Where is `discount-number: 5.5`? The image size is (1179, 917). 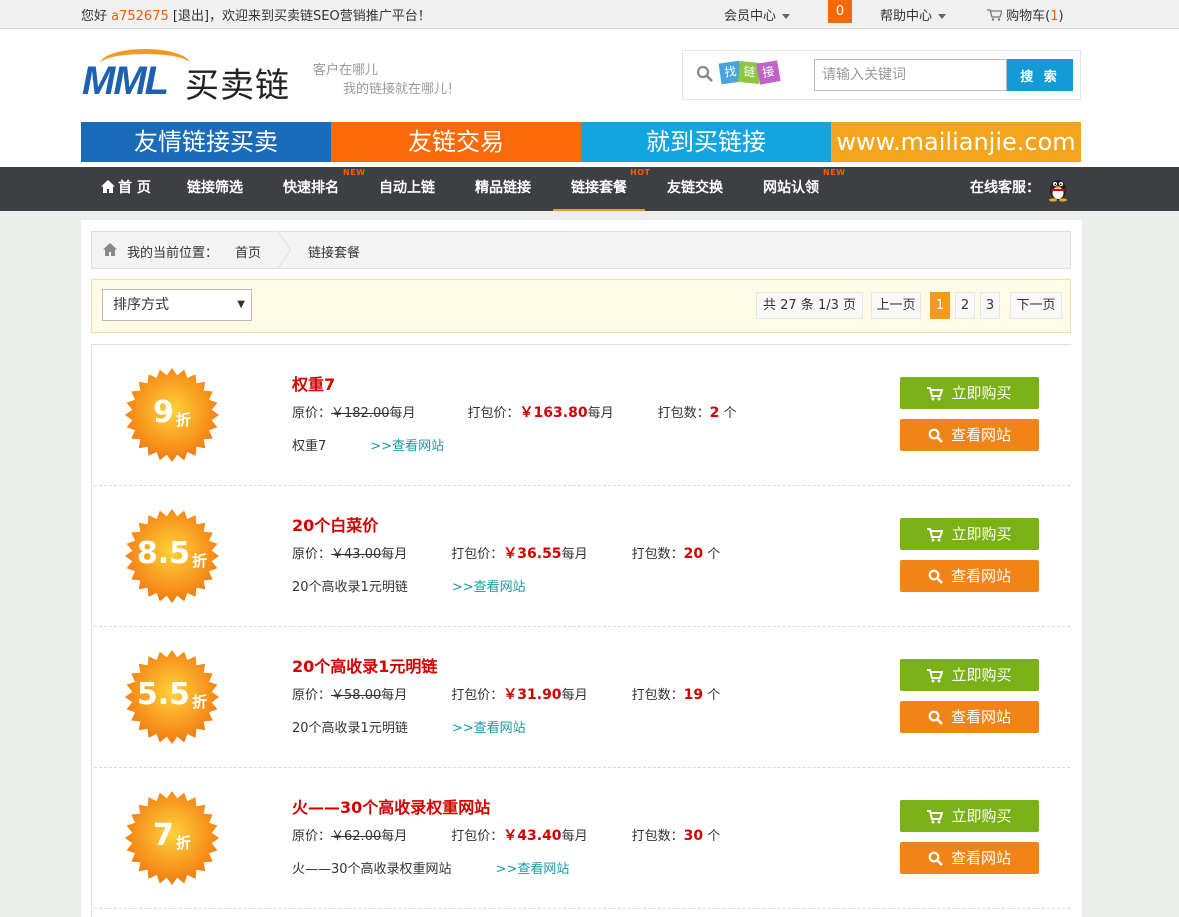
discount-number: 5.5 is located at coordinates (163, 694).